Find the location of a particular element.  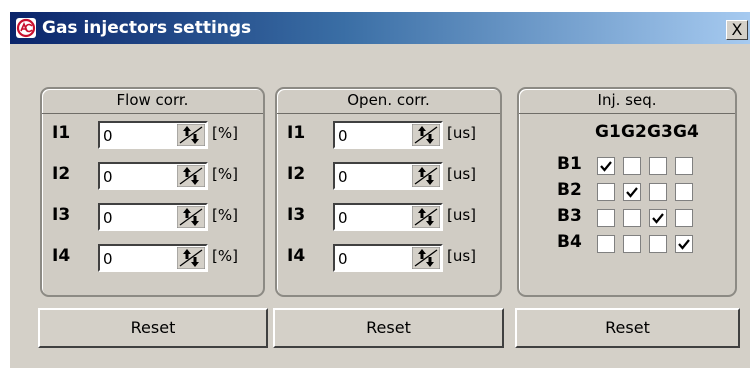

flow-value-i4: 0 is located at coordinates (137, 259).